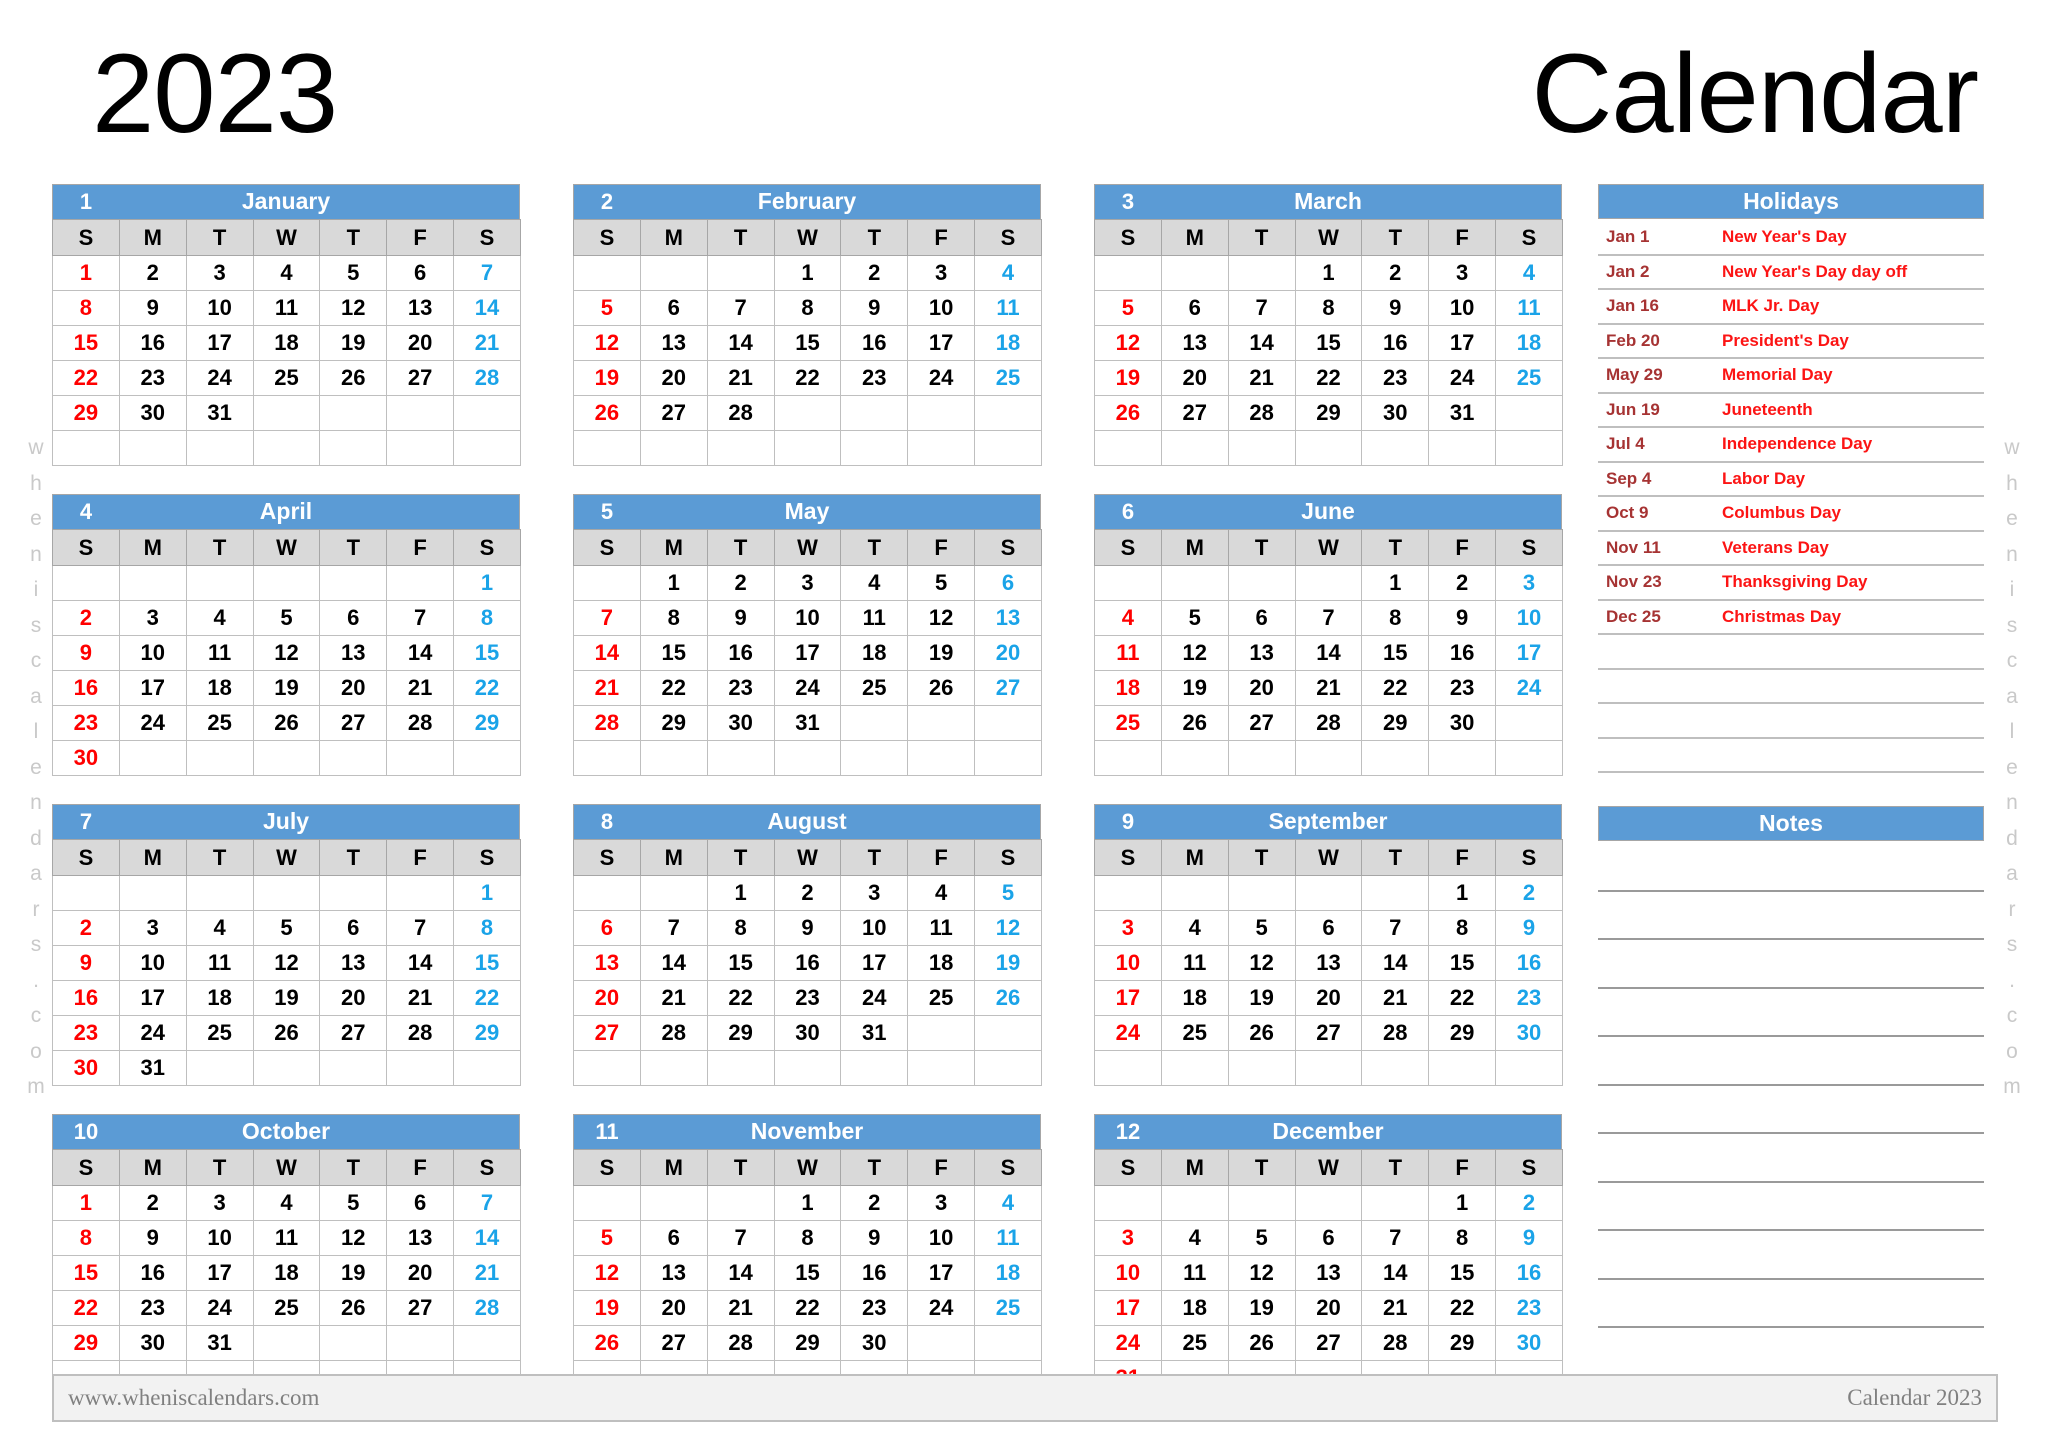  I want to click on day-cell: 21, so click(1261, 378).